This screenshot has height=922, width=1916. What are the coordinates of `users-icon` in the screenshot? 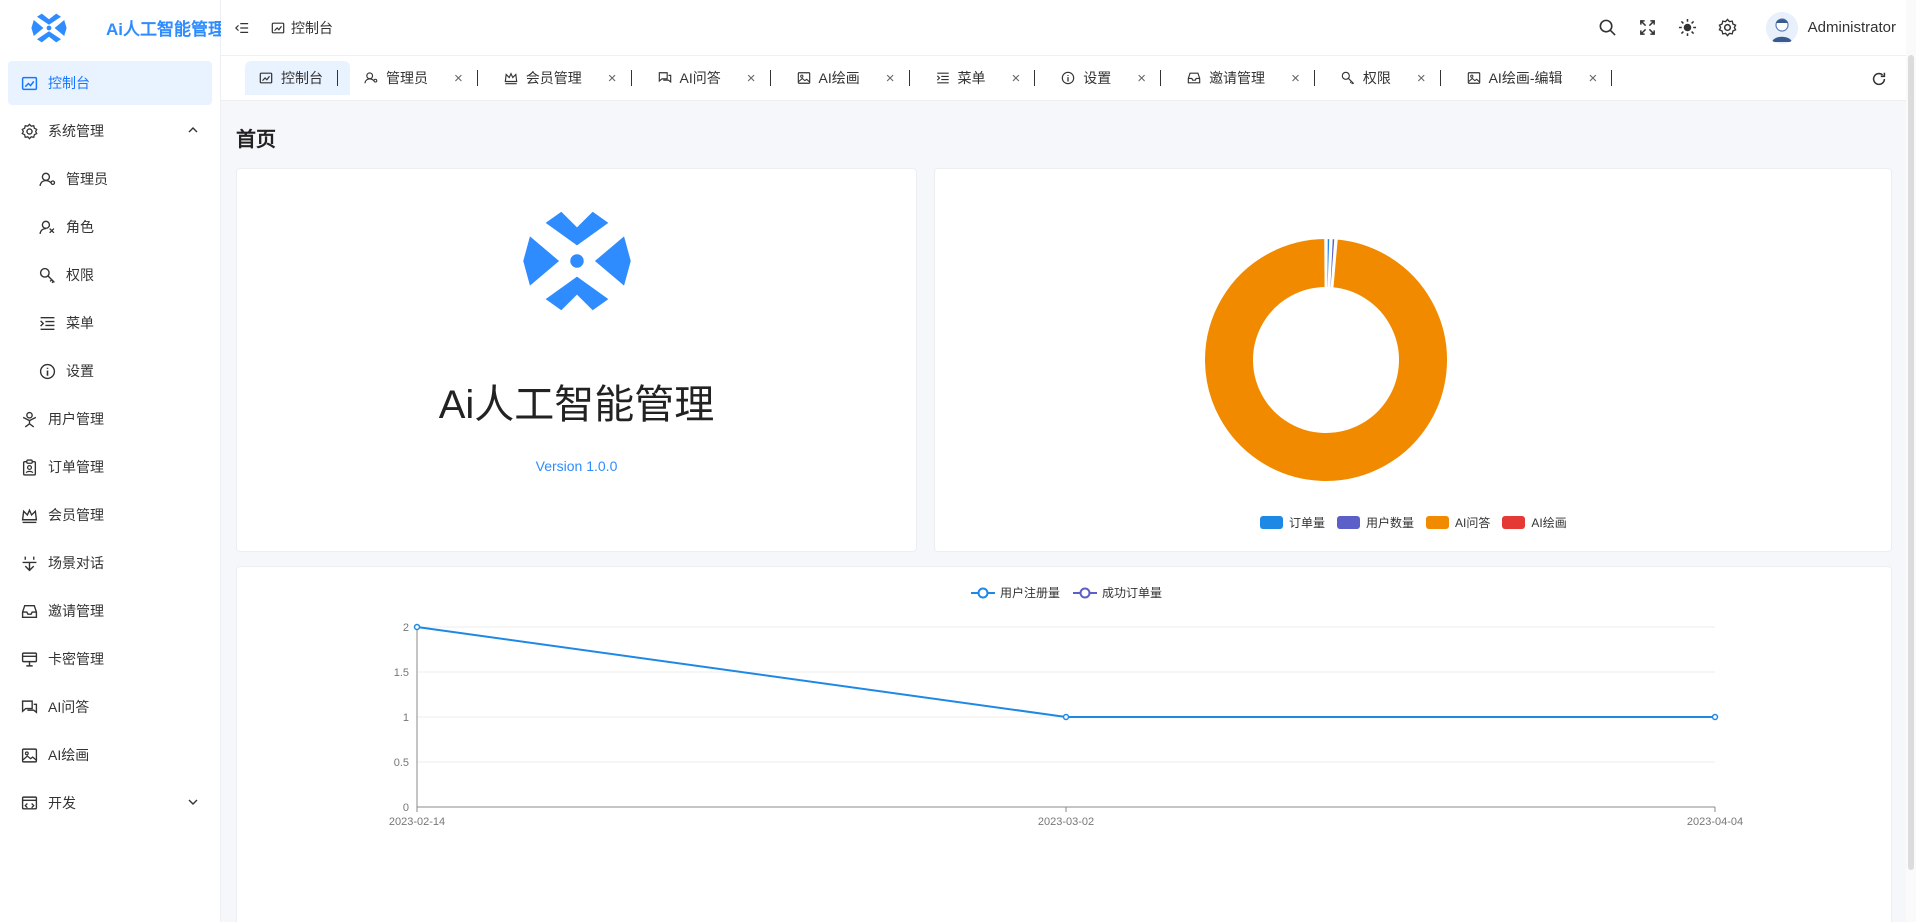 It's located at (29, 419).